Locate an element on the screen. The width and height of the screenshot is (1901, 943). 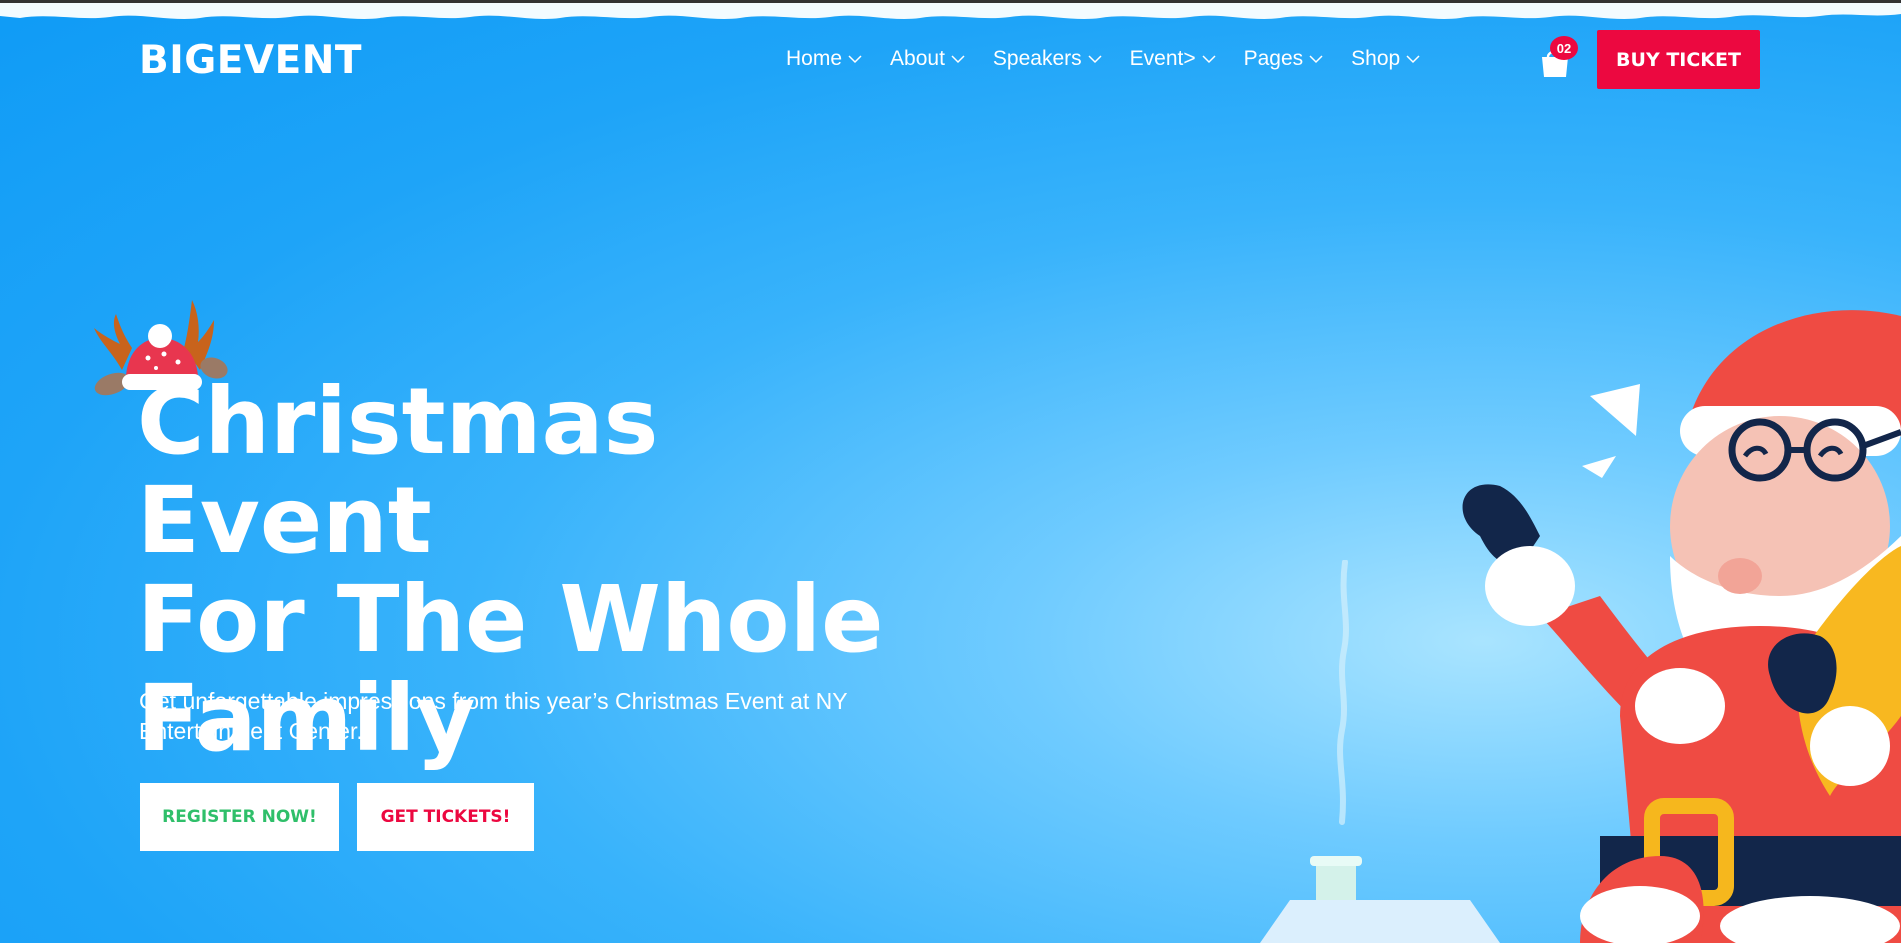
nav-item-label: Home is located at coordinates (814, 58).